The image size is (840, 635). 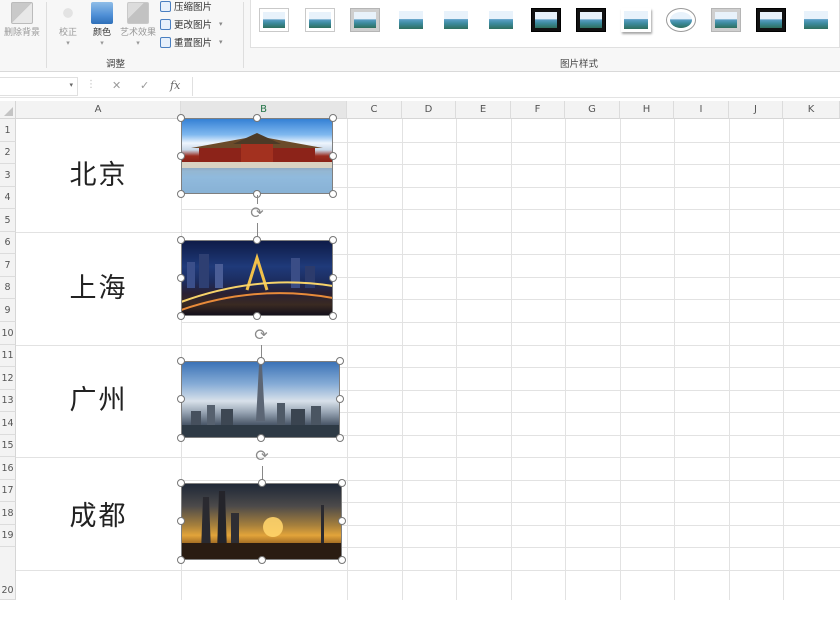 I want to click on formula-bar: ▾ ⋮ ✕ ✓ fx, so click(x=420, y=87).